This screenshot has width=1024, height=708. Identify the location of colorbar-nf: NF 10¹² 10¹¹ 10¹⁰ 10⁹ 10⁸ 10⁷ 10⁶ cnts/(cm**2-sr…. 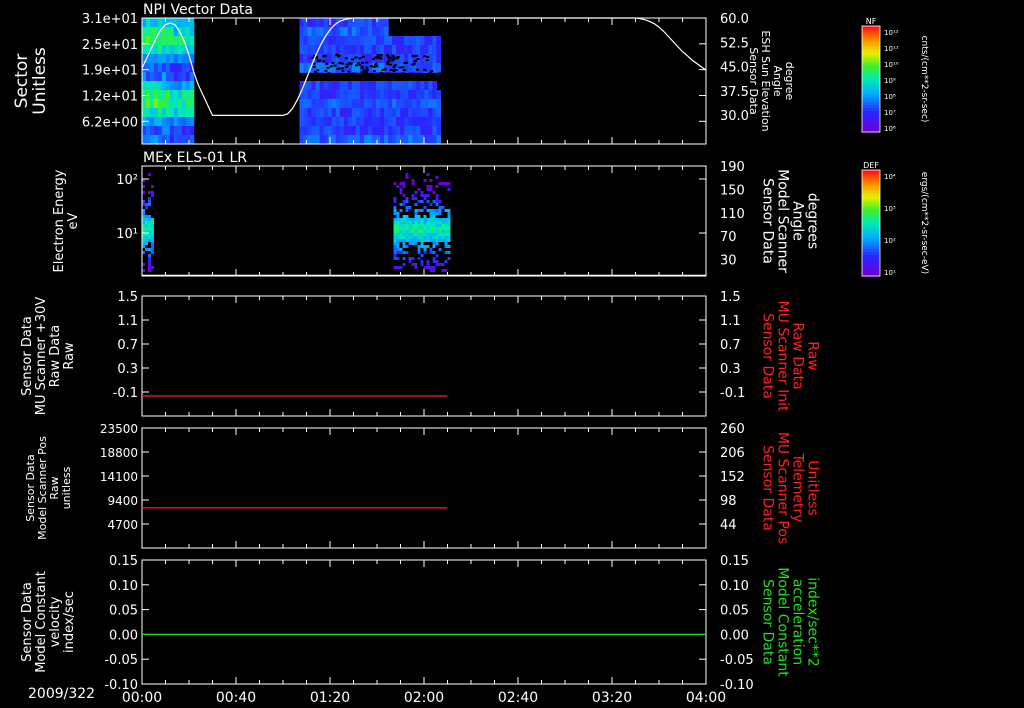
(895, 75).